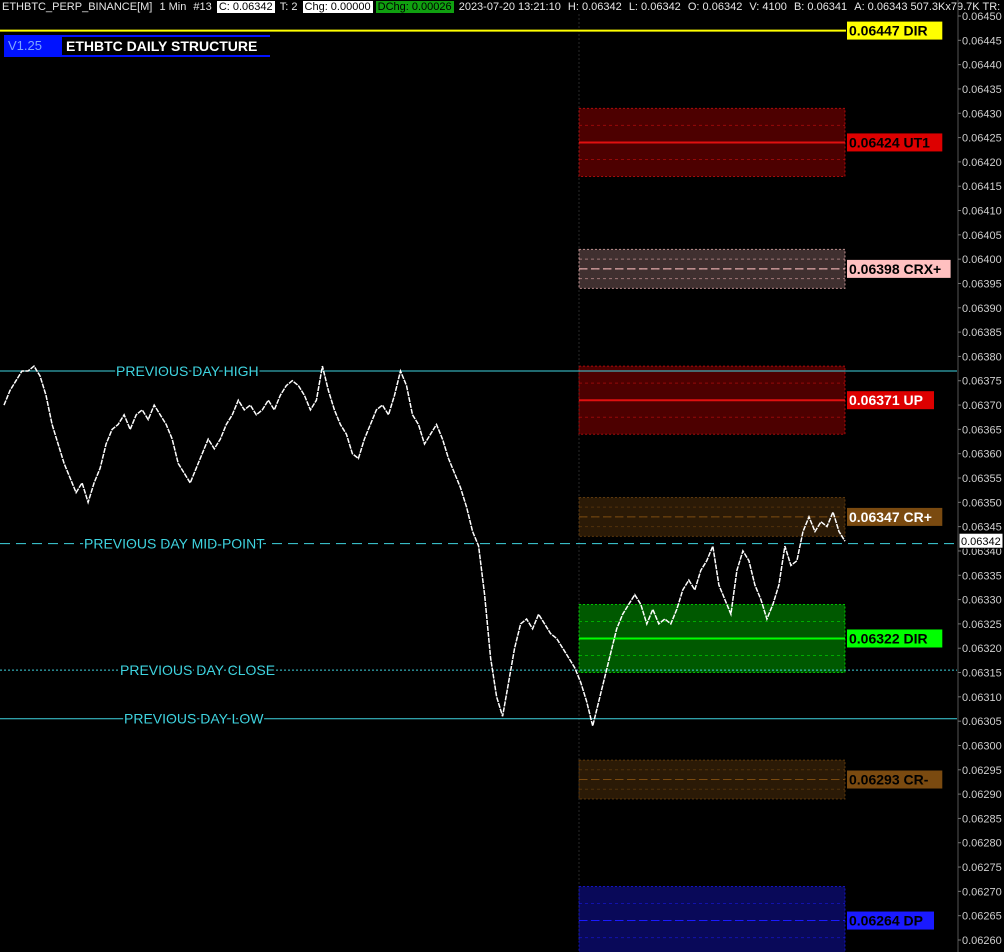 The height and width of the screenshot is (952, 1004). Describe the element at coordinates (982, 868) in the screenshot. I see `y-tick-label: 0.06275` at that location.